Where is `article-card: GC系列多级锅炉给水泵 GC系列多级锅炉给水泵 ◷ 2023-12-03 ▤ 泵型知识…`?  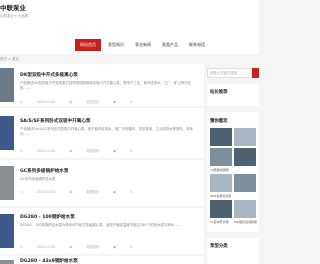 article-card: GC系列多级锅炉给水泵 GC系列多级锅炉给水泵 ◷ 2023-12-03 ▤ 泵型知识… is located at coordinates (102, 183).